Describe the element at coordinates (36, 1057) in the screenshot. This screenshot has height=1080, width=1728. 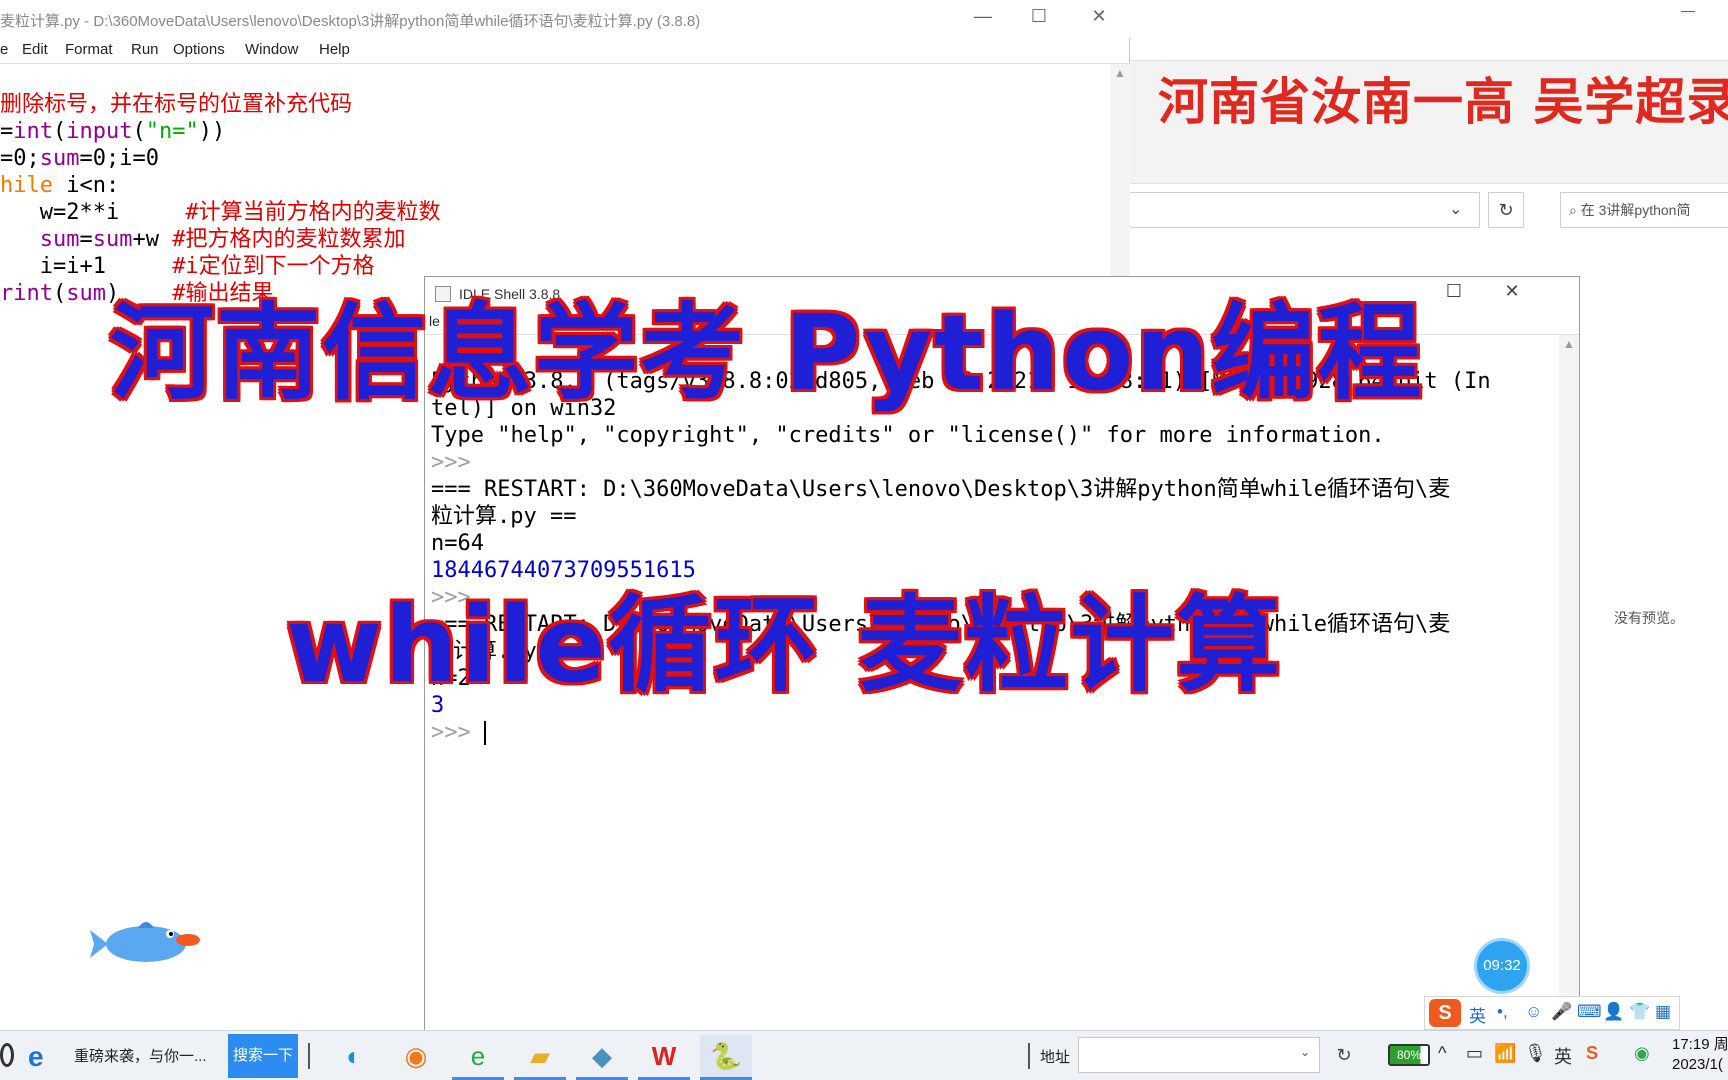
I see `ie-browser-icon: e` at that location.